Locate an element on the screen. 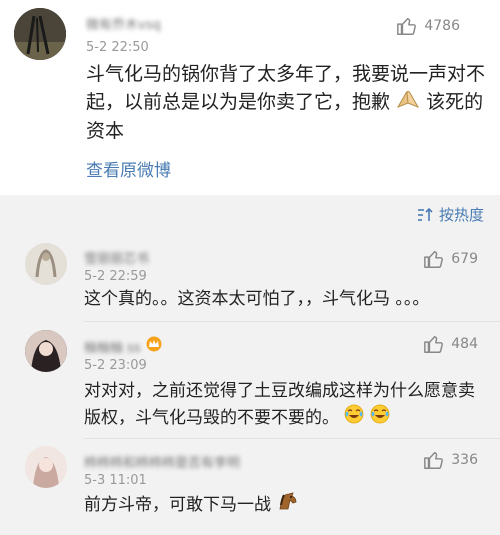 The height and width of the screenshot is (535, 500). comment-like-count: 336 is located at coordinates (464, 460).